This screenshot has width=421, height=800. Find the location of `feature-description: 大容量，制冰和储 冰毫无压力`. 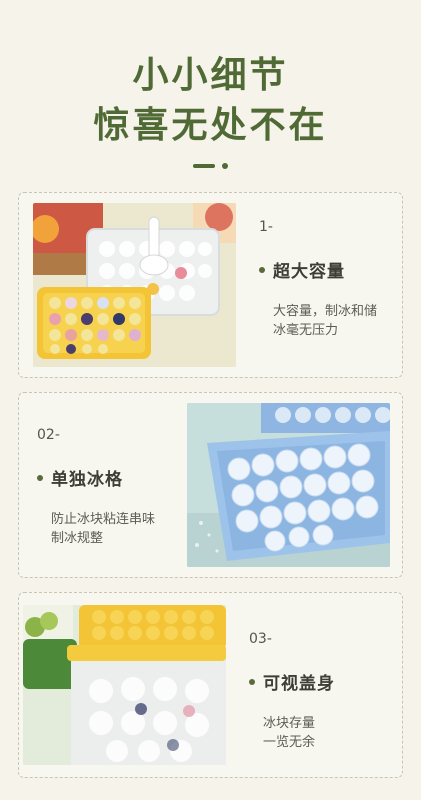

feature-description: 大容量，制冰和储 冰毫无压力 is located at coordinates (329, 321).